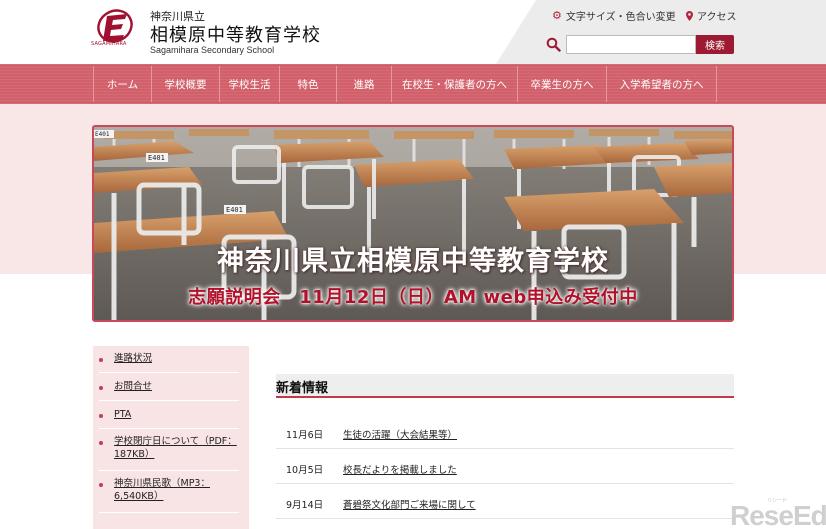  What do you see at coordinates (123, 414) in the screenshot?
I see `side-item-label: PTA` at bounding box center [123, 414].